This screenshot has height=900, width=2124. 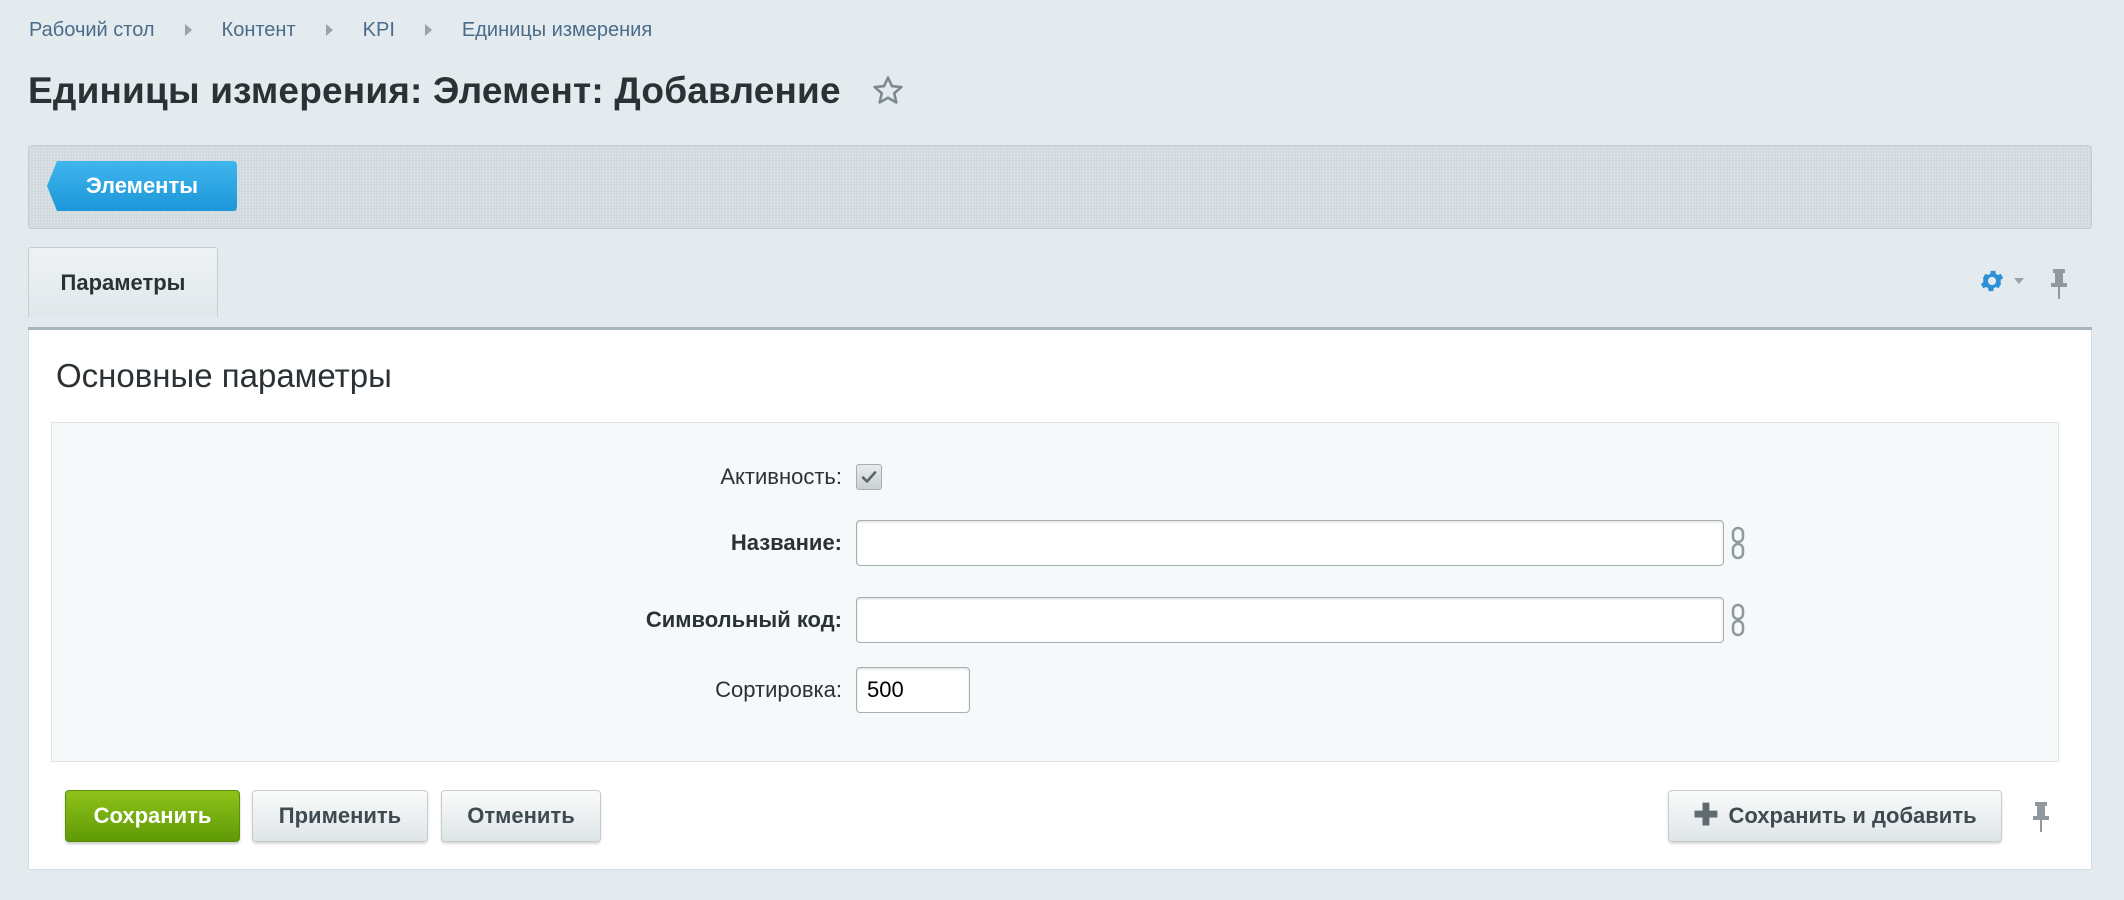 I want to click on row-name: Название:, so click(x=1055, y=543).